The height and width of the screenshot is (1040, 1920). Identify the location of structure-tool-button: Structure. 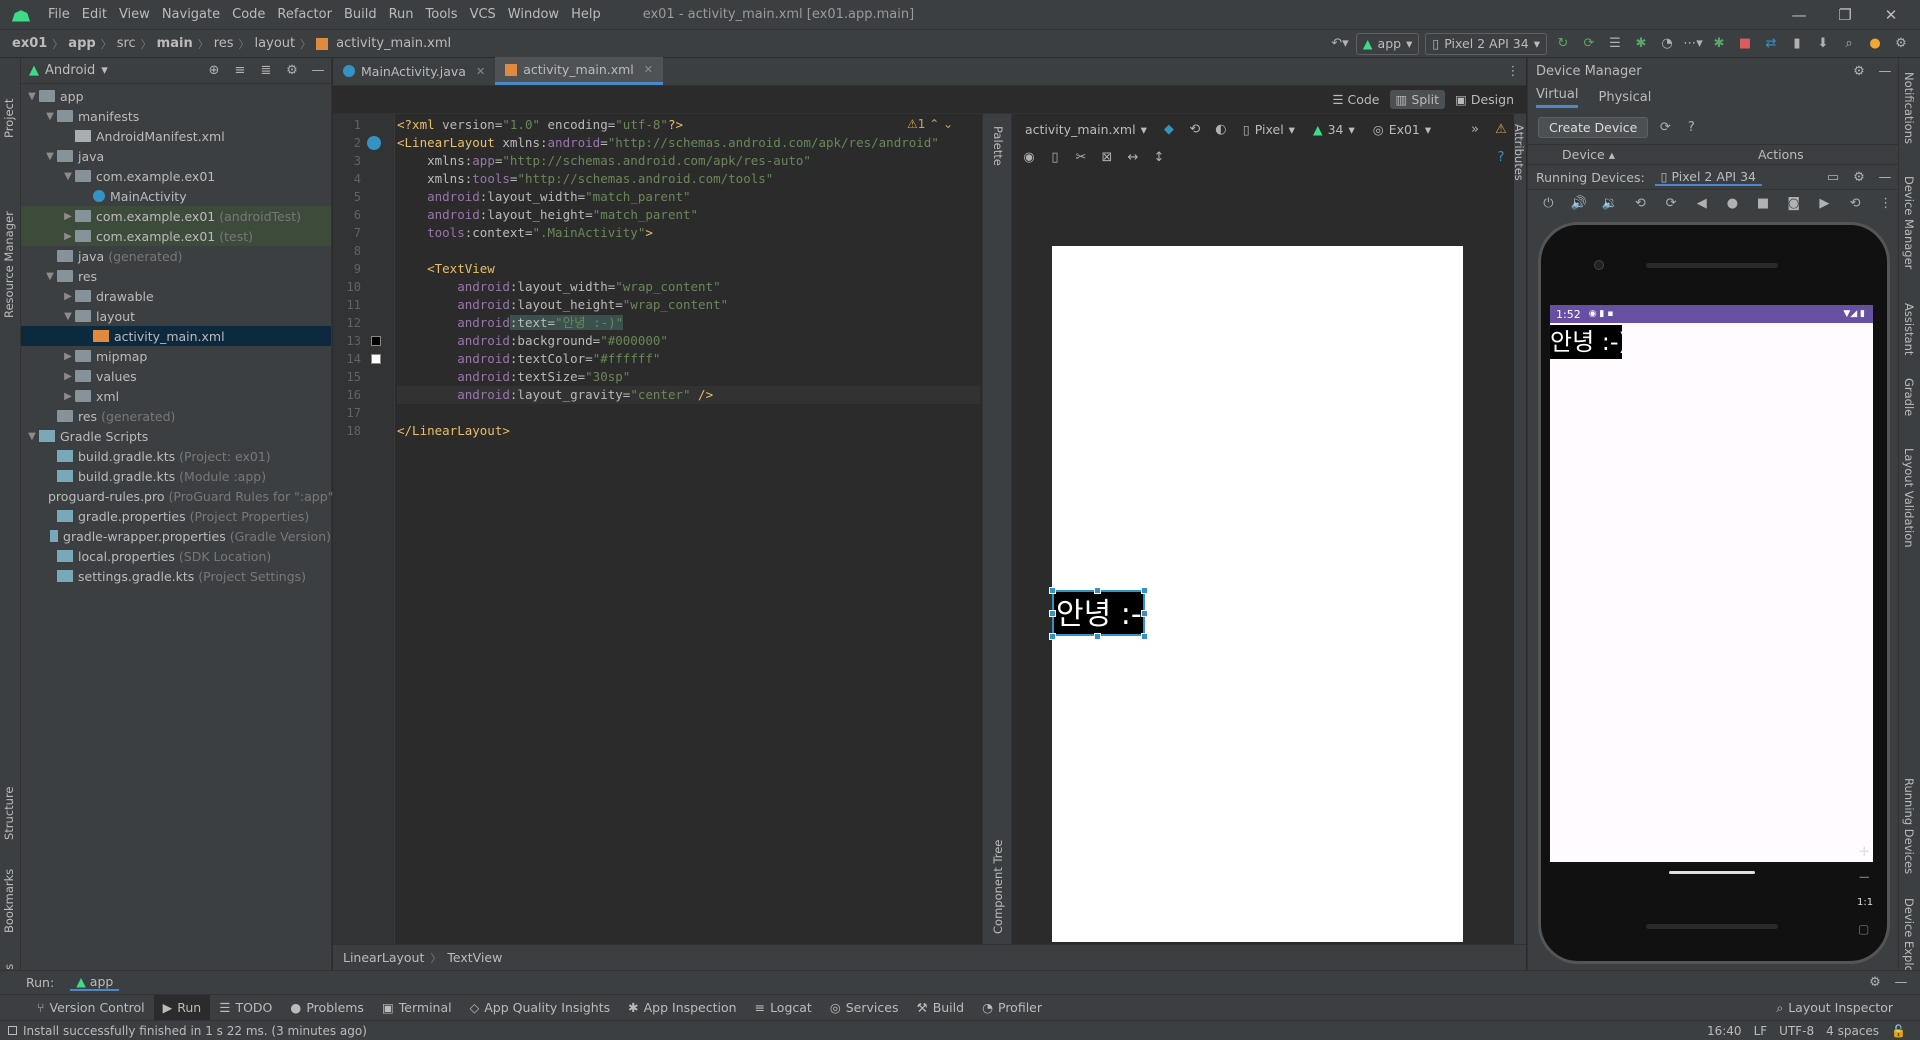
(9, 805).